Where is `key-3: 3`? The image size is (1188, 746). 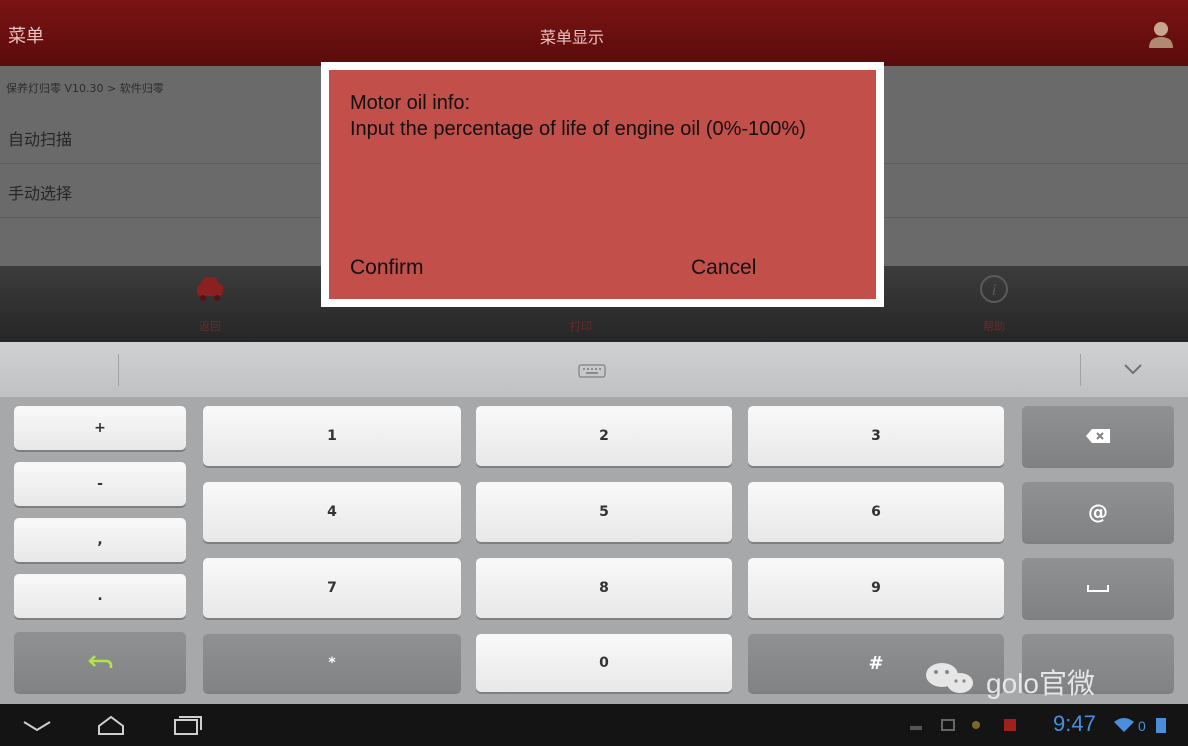 key-3: 3 is located at coordinates (876, 436).